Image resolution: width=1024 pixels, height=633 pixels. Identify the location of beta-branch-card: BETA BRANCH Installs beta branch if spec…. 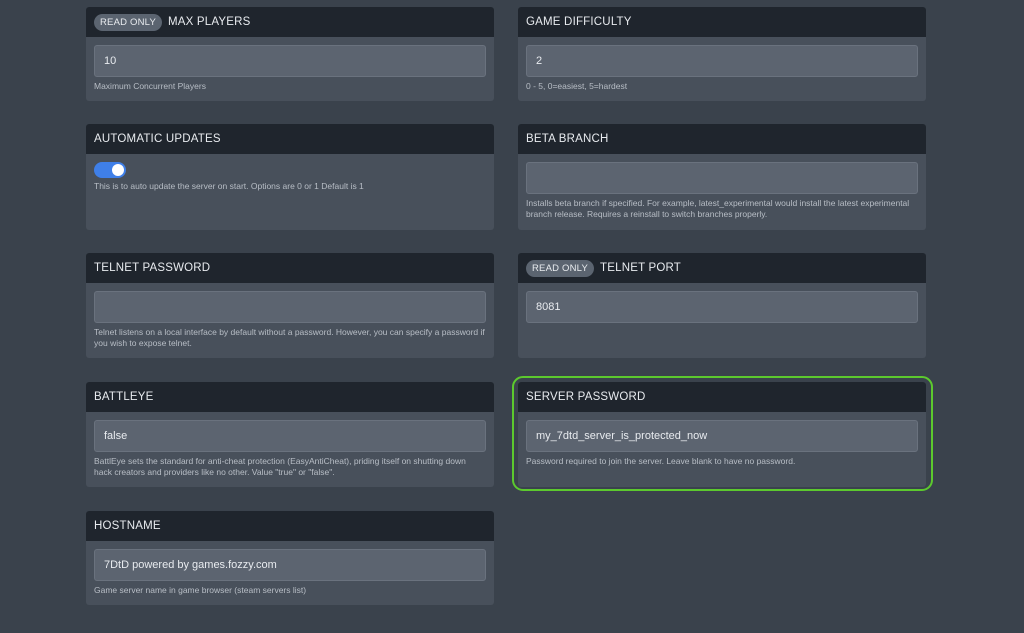
(722, 177).